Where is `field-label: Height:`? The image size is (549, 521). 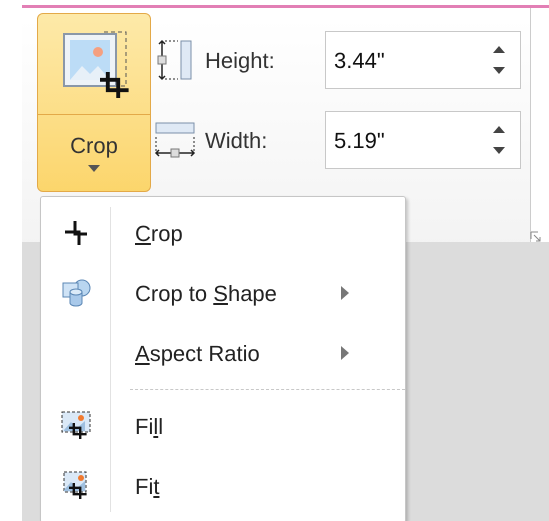
field-label: Height: is located at coordinates (240, 60).